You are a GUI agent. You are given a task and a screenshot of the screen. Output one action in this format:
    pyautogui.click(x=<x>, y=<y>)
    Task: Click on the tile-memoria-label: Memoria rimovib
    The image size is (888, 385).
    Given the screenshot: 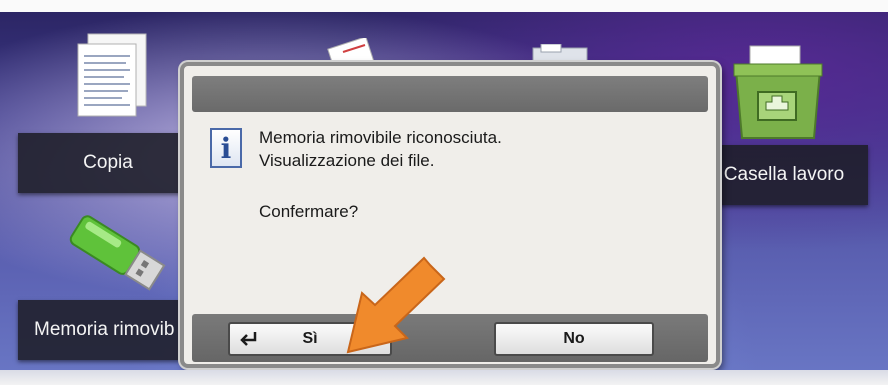 What is the action you would take?
    pyautogui.click(x=104, y=329)
    